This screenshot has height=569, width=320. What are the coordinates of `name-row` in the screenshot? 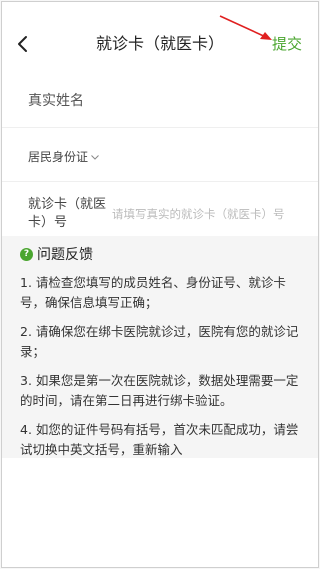 It's located at (160, 100).